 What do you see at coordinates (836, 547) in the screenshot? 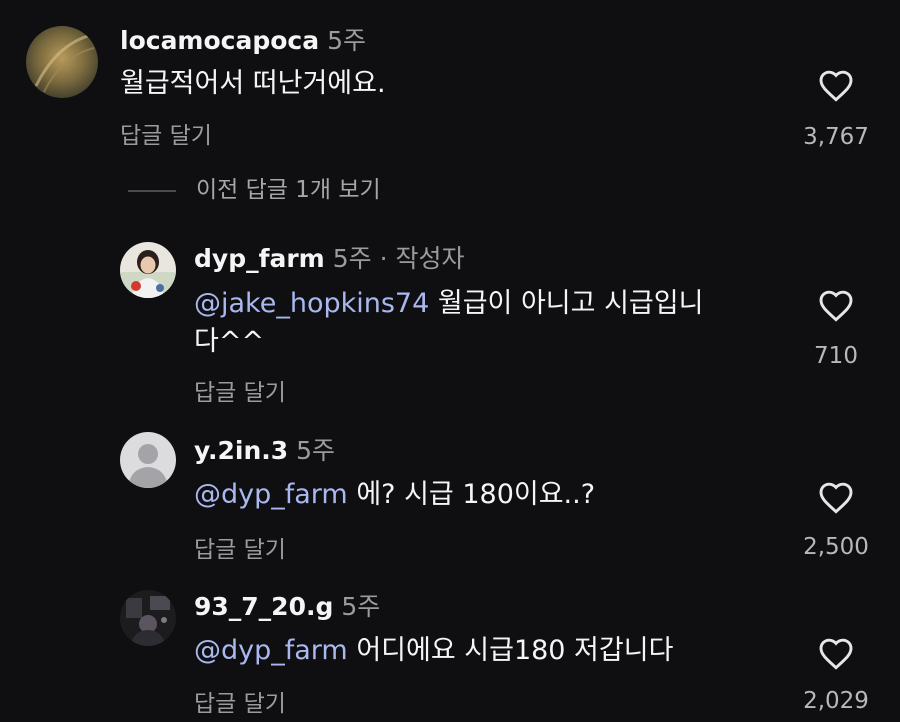
I see `like-count: 2,500` at bounding box center [836, 547].